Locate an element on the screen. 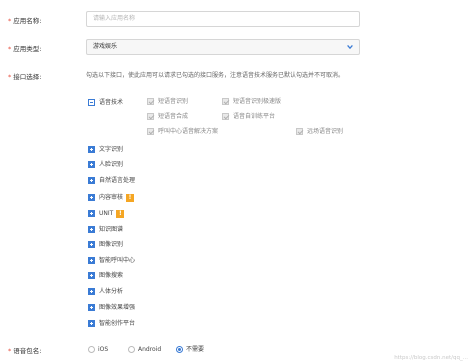 The height and width of the screenshot is (363, 474). category-smart-call-center: 智能呼叫中心 is located at coordinates (111, 261).